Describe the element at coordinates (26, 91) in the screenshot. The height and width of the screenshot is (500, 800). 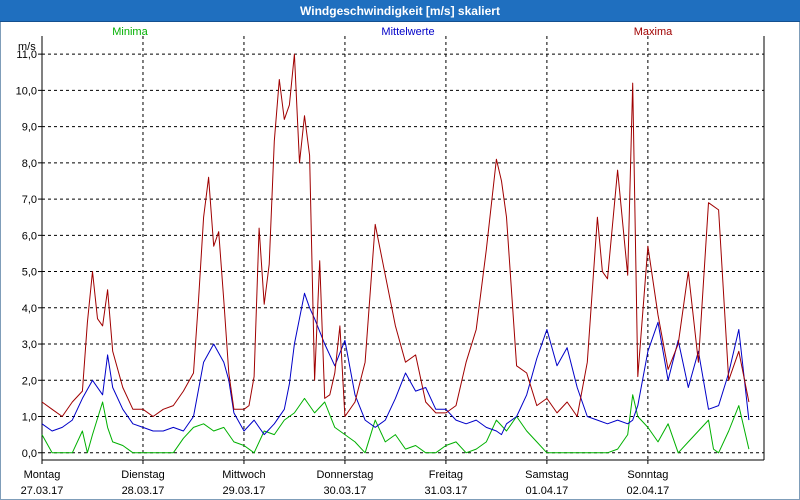
I see `y-tick-label: 10,0` at that location.